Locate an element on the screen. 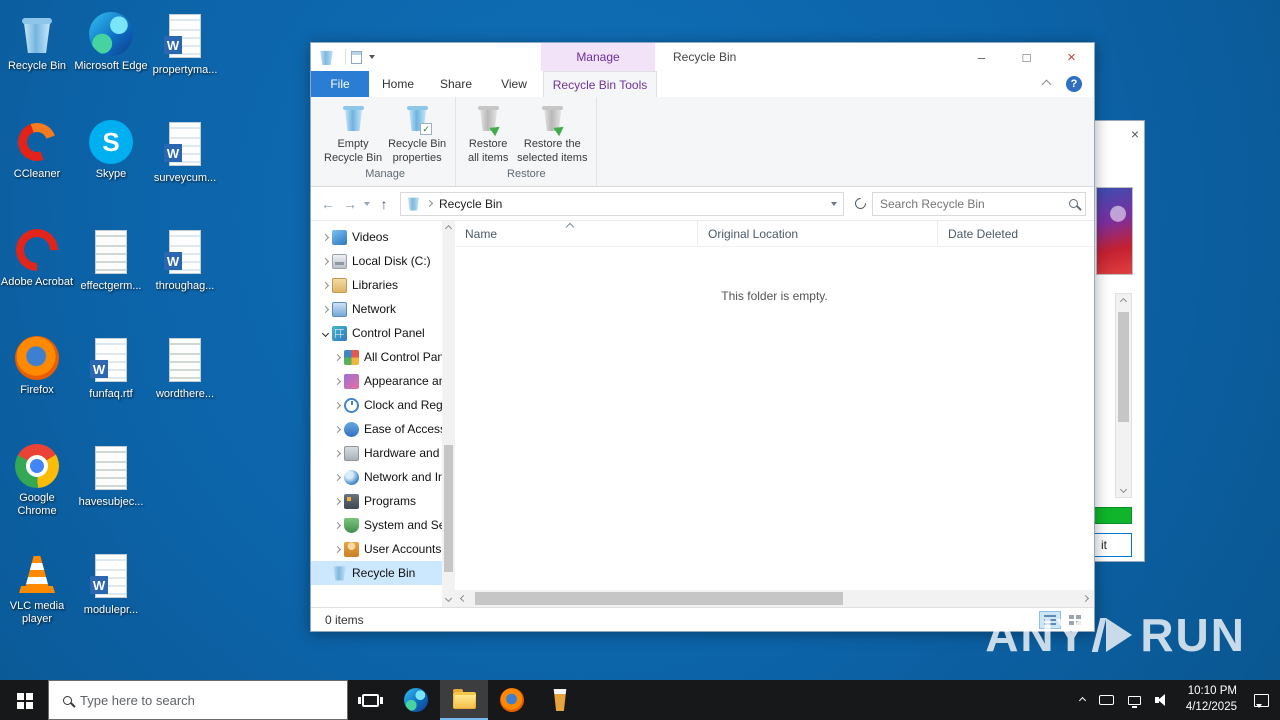 This screenshot has height=720, width=1280. tree-item-all-control-panel-items: All Control Pan is located at coordinates (376, 357).